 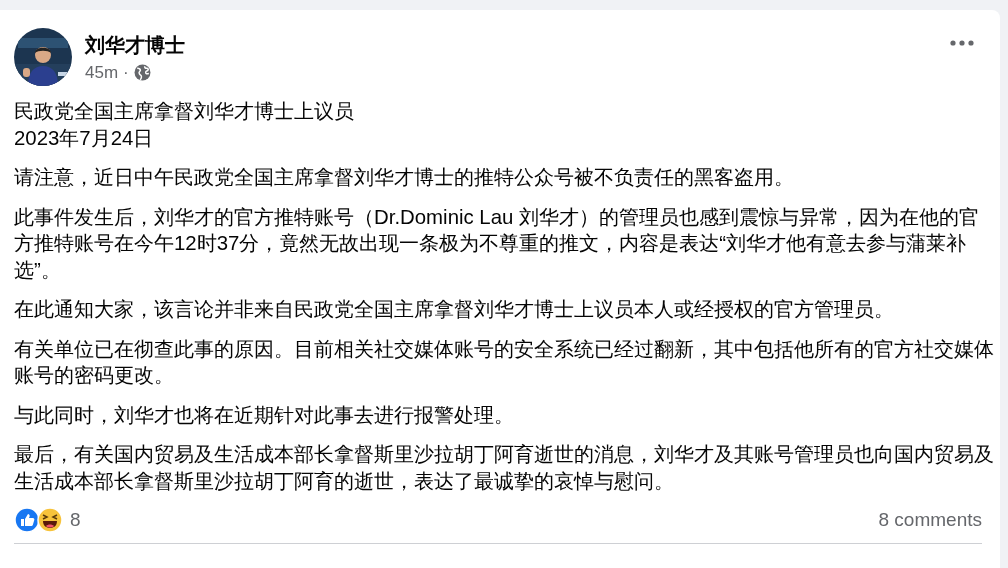 What do you see at coordinates (102, 72) in the screenshot?
I see `post-time: 45m` at bounding box center [102, 72].